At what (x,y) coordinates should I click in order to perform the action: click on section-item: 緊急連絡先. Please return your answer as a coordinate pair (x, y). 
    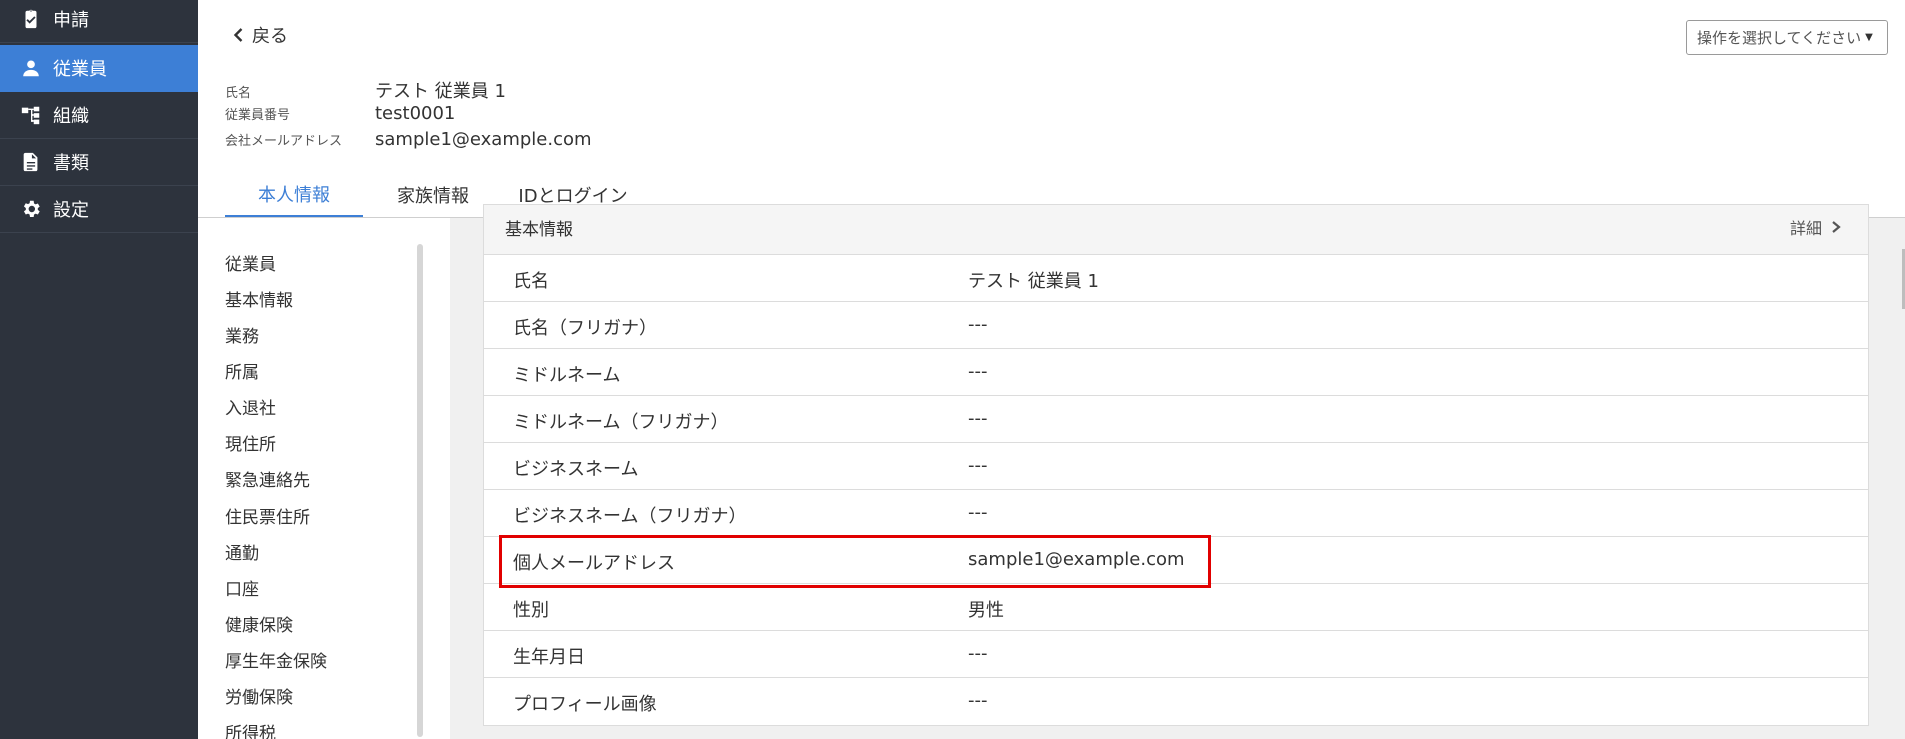
    Looking at the image, I should click on (267, 478).